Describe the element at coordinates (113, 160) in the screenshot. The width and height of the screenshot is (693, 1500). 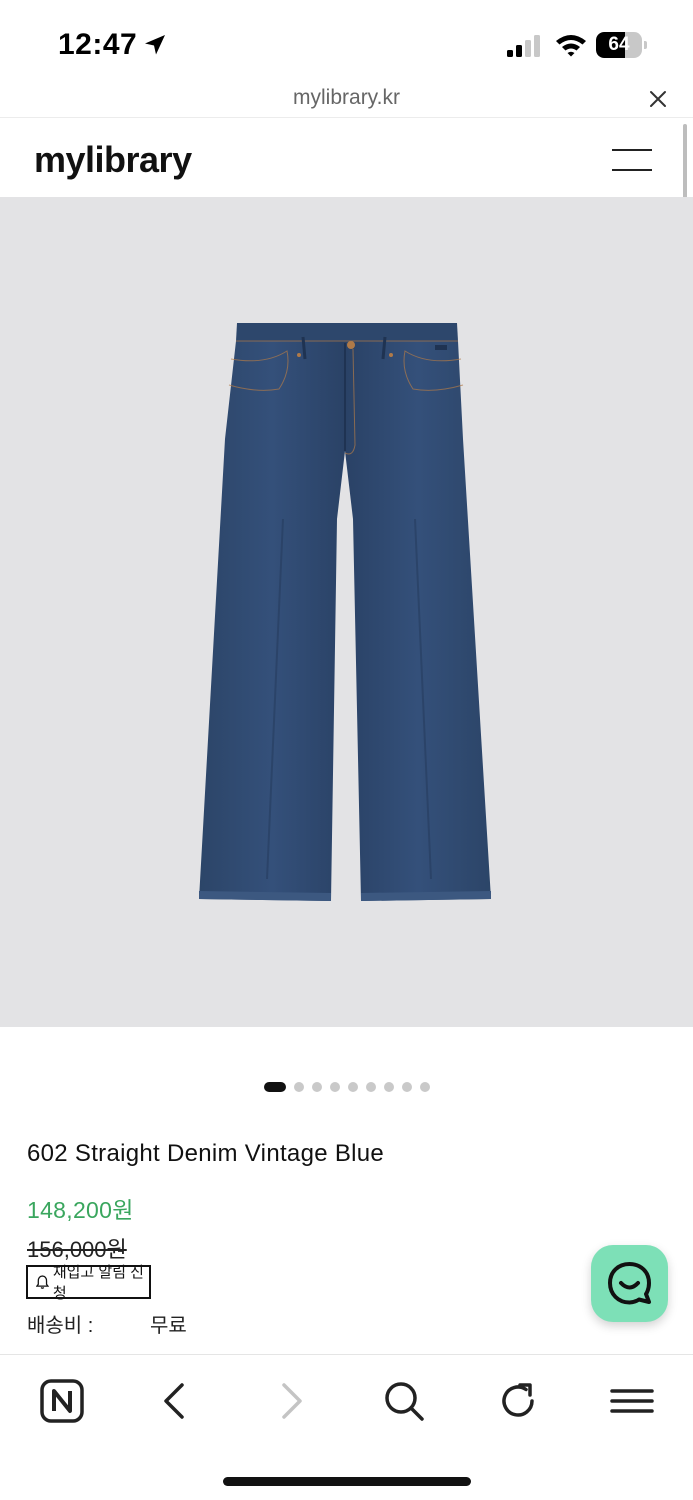
I see `site-logo: mylibrary` at that location.